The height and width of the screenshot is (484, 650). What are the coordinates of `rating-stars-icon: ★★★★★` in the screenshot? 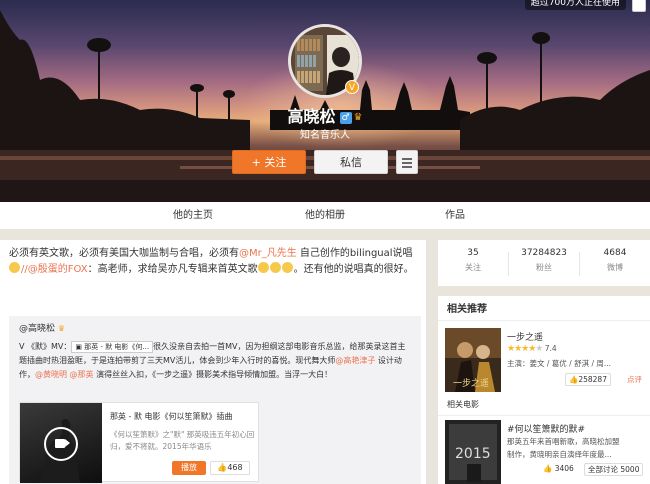 It's located at (525, 349).